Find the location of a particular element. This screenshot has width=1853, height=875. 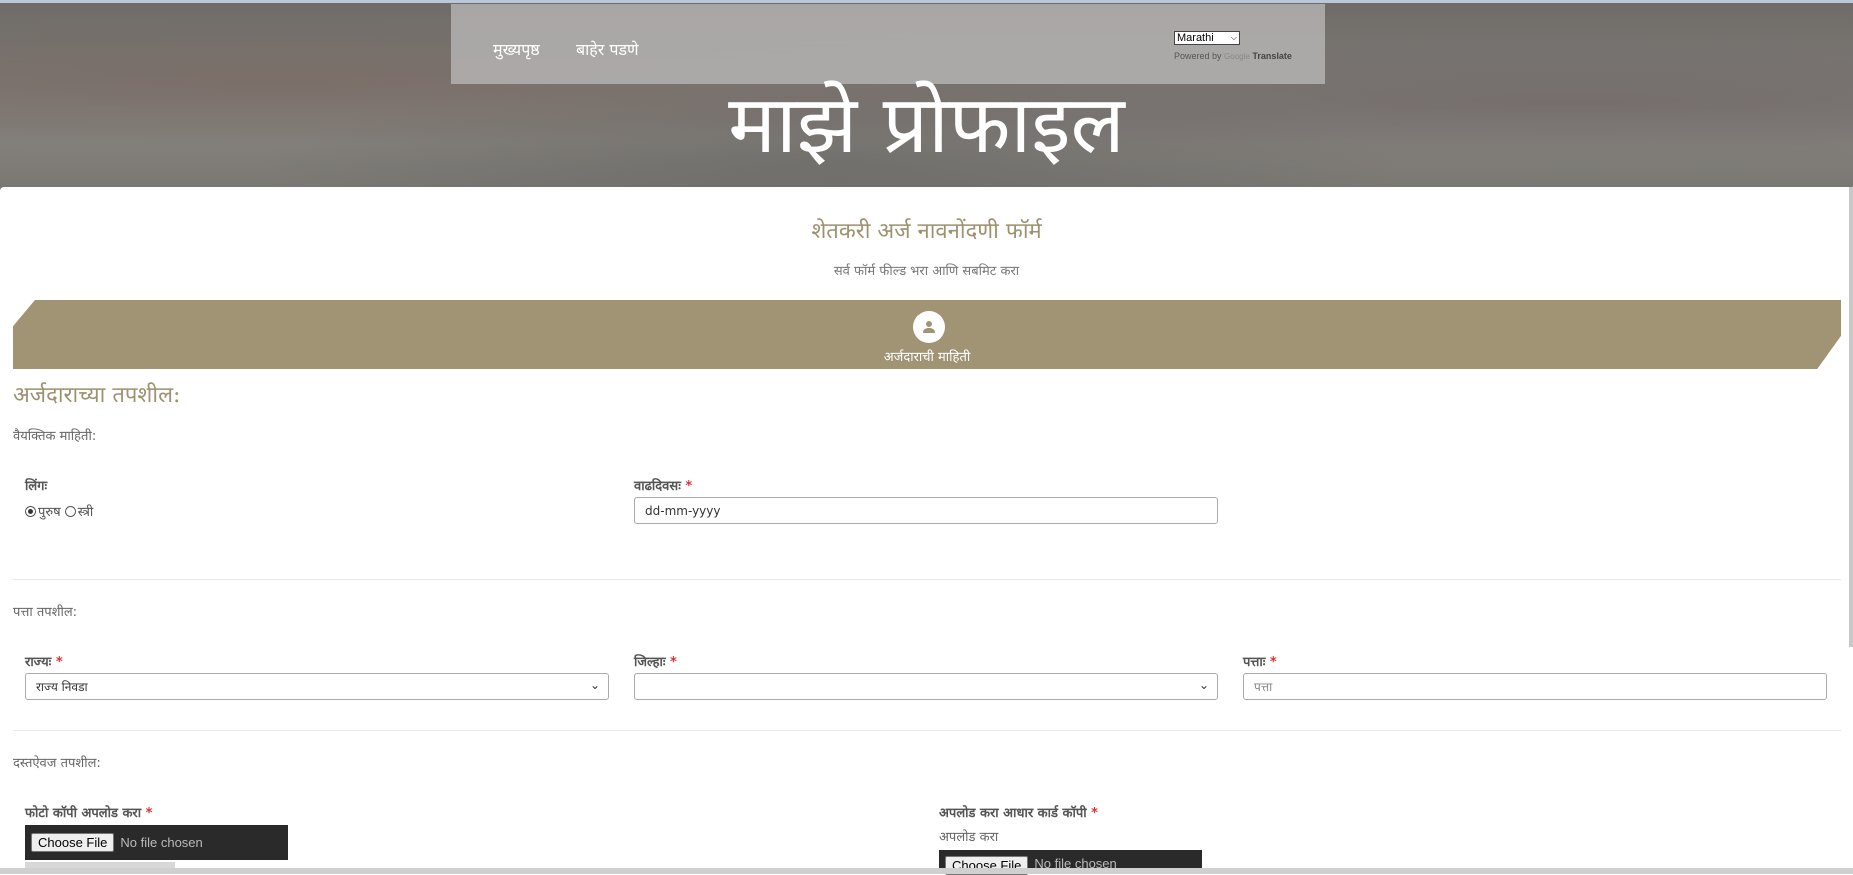

dob-label: वाढदिवसः * is located at coordinates (663, 485).